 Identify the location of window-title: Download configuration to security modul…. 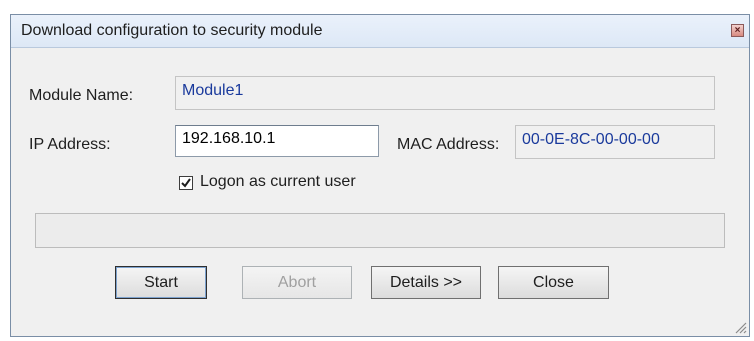
(172, 30).